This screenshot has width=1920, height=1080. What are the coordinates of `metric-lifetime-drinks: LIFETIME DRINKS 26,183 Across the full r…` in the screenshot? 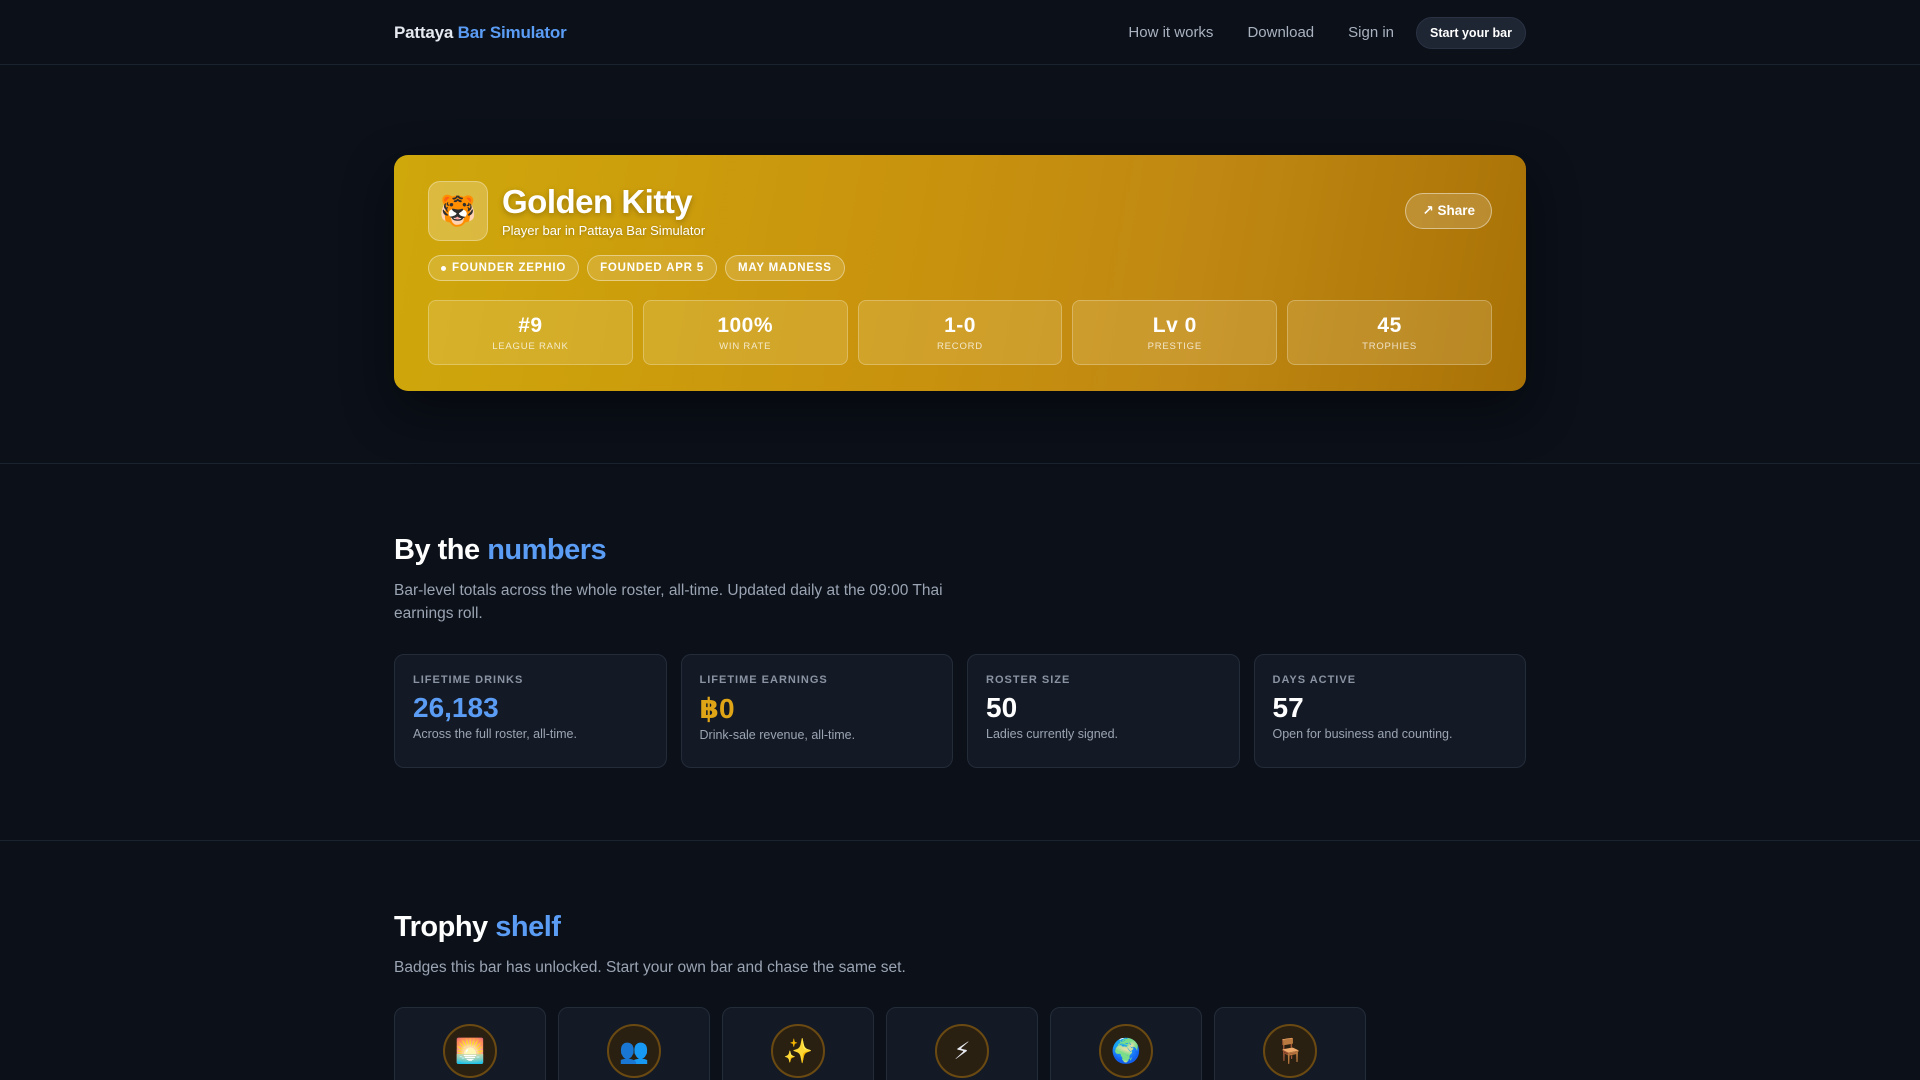 It's located at (530, 710).